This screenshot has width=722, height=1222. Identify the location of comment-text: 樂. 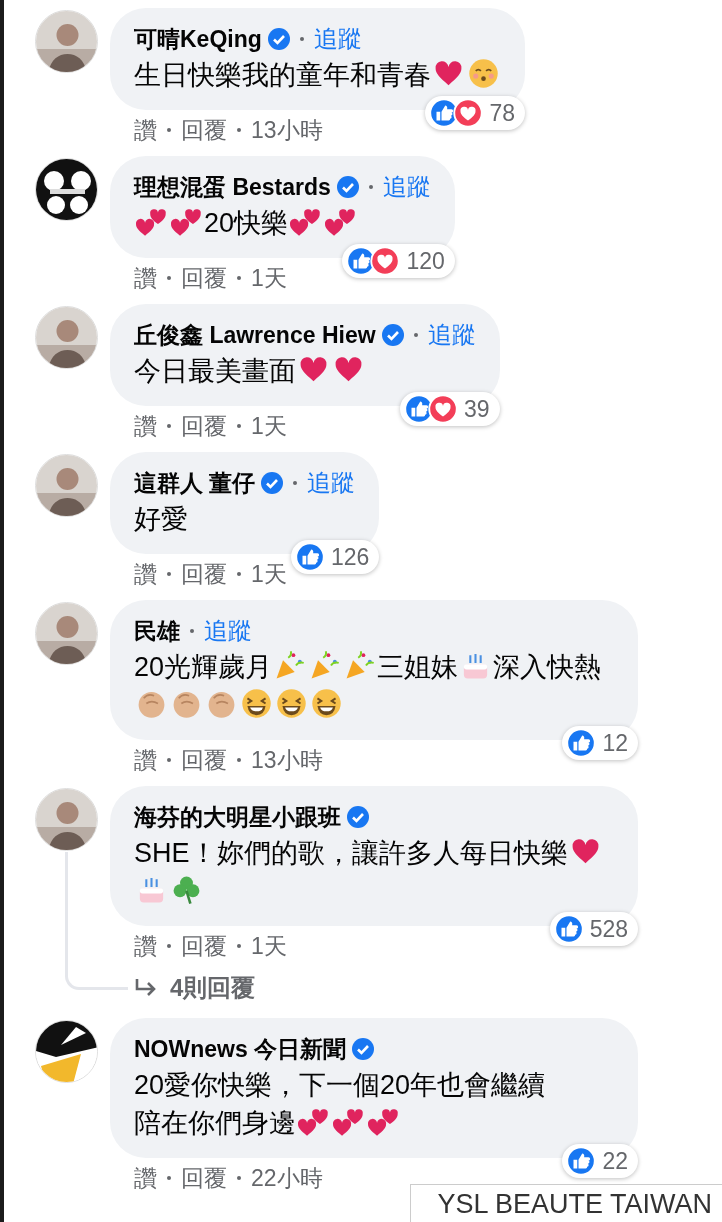
(554, 853).